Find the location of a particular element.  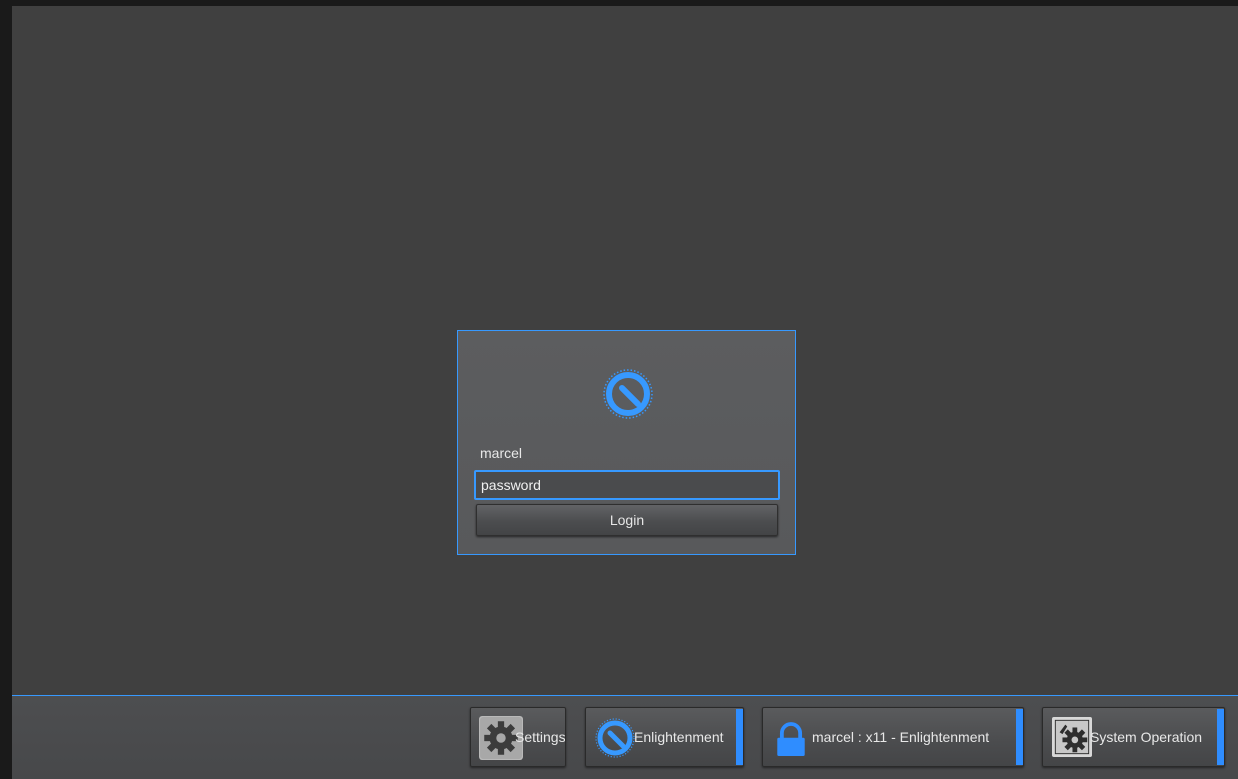

shelf-item-label: marcel : x11 - Enlightenment is located at coordinates (901, 737).